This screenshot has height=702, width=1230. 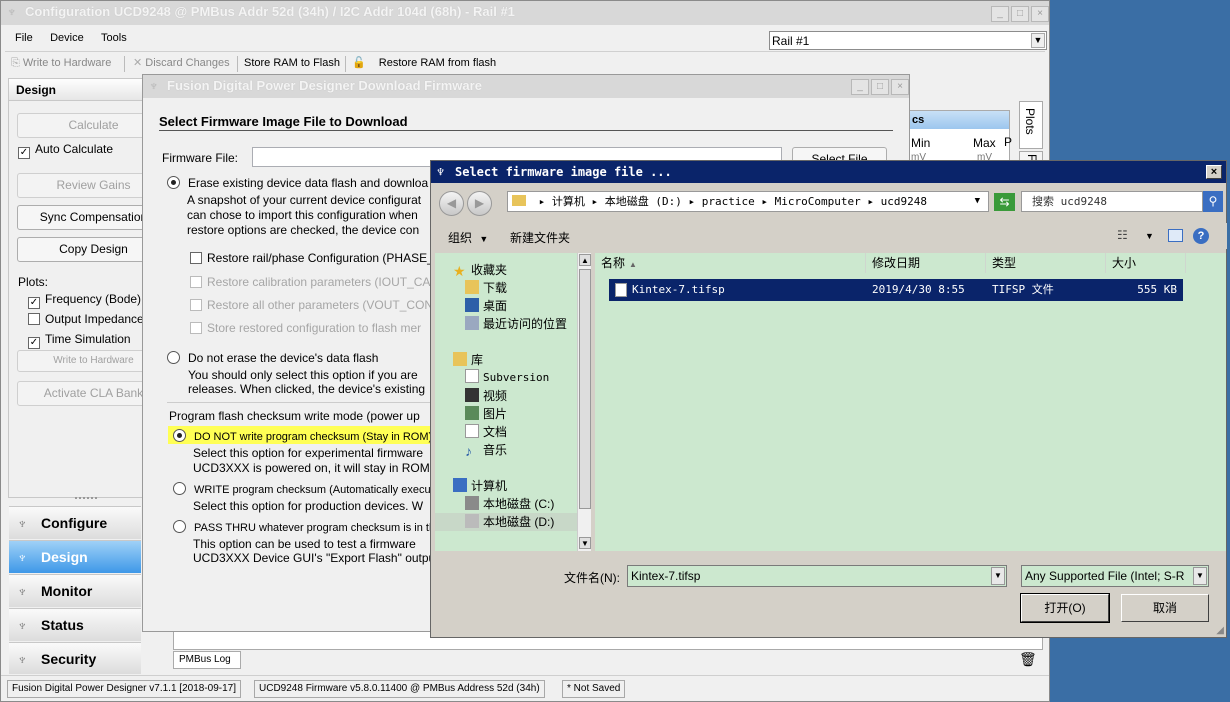 I want to click on help-icon: ?, so click(x=1201, y=236).